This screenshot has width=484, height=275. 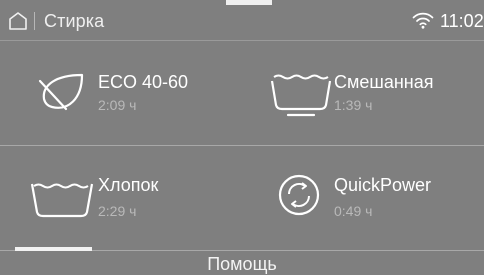 I want to click on program-name: Хлопок, so click(x=128, y=185).